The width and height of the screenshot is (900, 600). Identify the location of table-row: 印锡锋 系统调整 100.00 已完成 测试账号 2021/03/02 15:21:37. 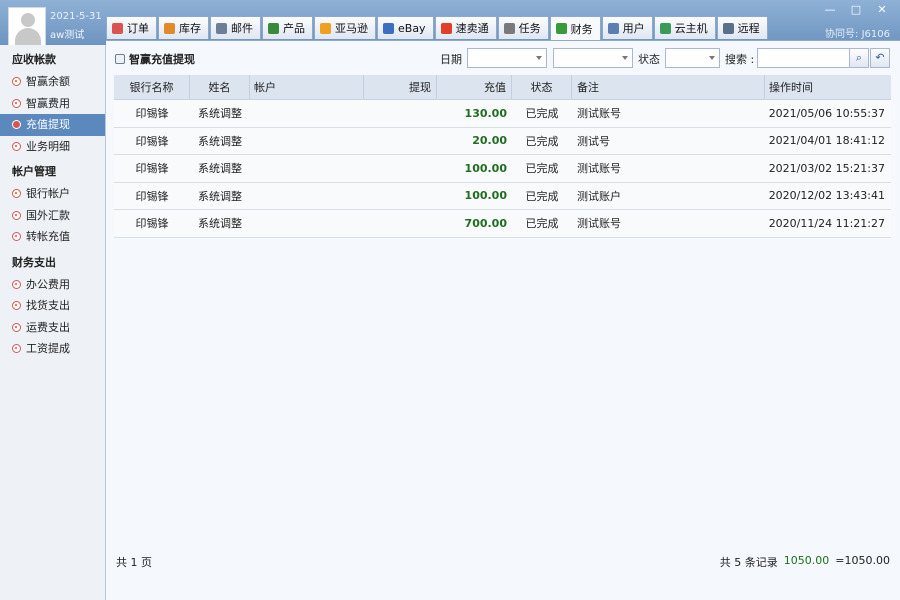
(502, 169).